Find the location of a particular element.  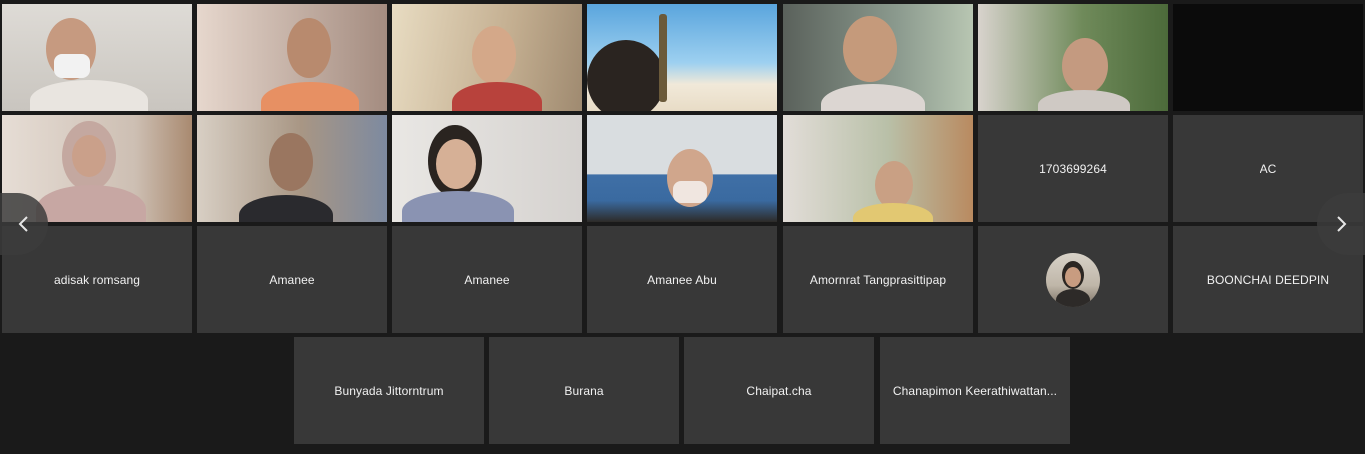

participant-name: Bunyada Jittorntrum is located at coordinates (389, 390).